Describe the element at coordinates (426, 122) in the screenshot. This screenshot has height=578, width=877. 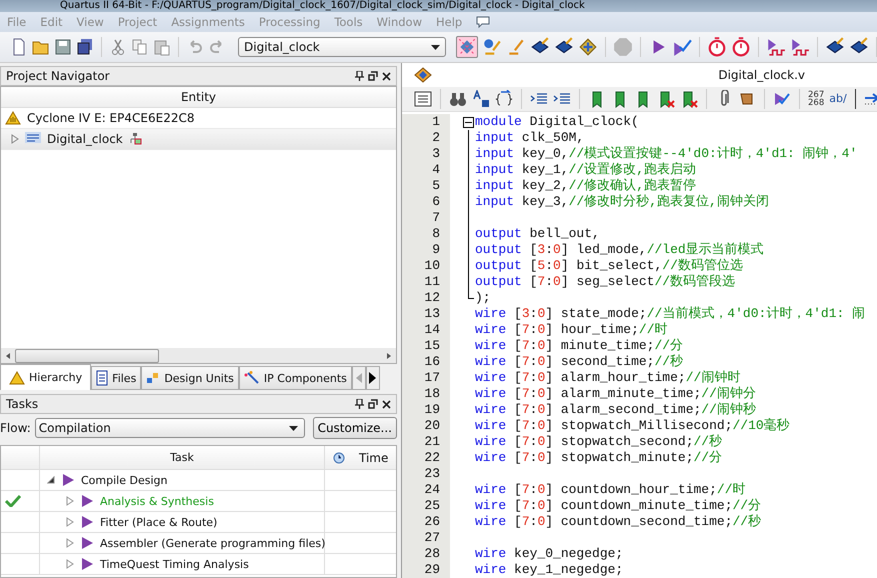
I see `line-number: 1` at that location.